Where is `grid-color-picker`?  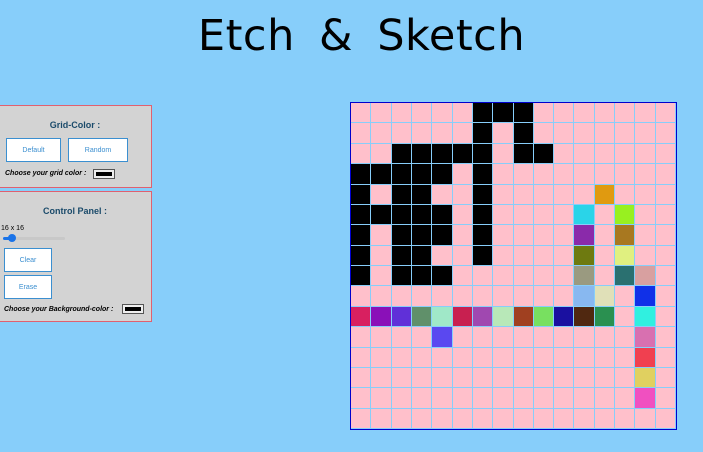
grid-color-picker is located at coordinates (104, 174).